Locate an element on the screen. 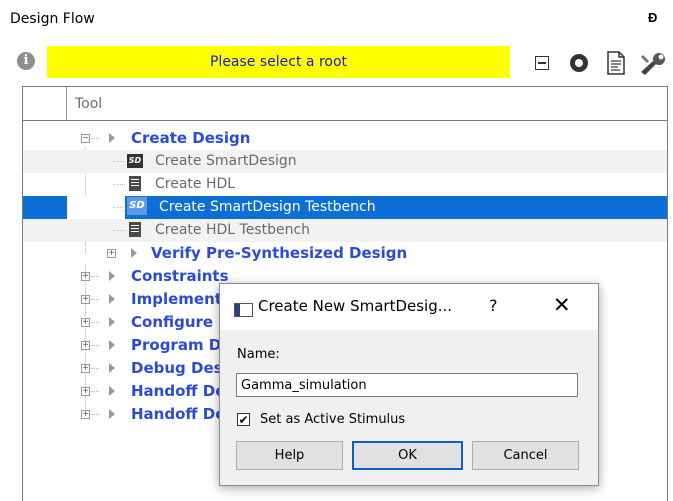 The width and height of the screenshot is (673, 501). tree-row-create-hdl: Create HDL is located at coordinates (345, 184).